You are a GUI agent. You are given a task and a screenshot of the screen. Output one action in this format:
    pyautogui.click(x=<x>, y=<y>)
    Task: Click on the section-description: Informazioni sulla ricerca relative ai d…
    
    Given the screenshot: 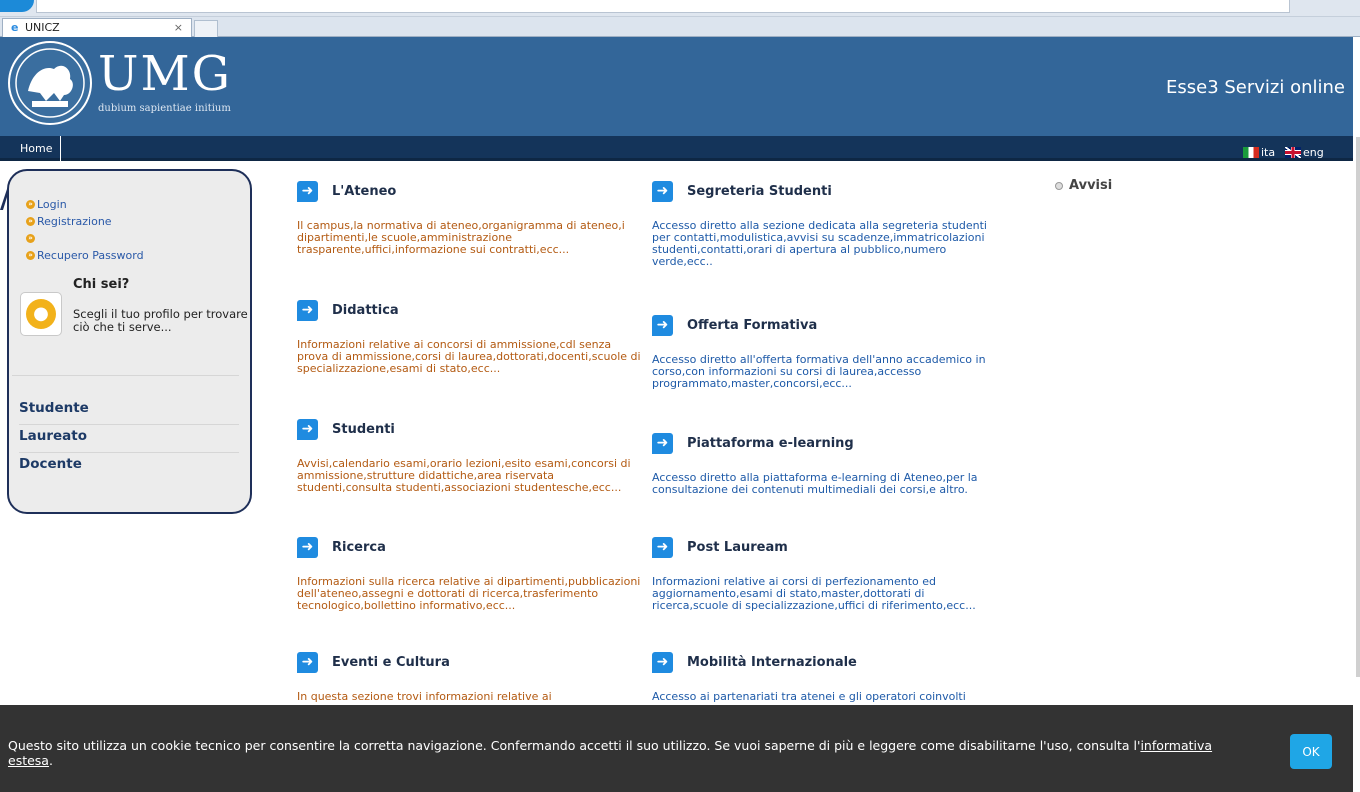 What is the action you would take?
    pyautogui.click(x=469, y=594)
    